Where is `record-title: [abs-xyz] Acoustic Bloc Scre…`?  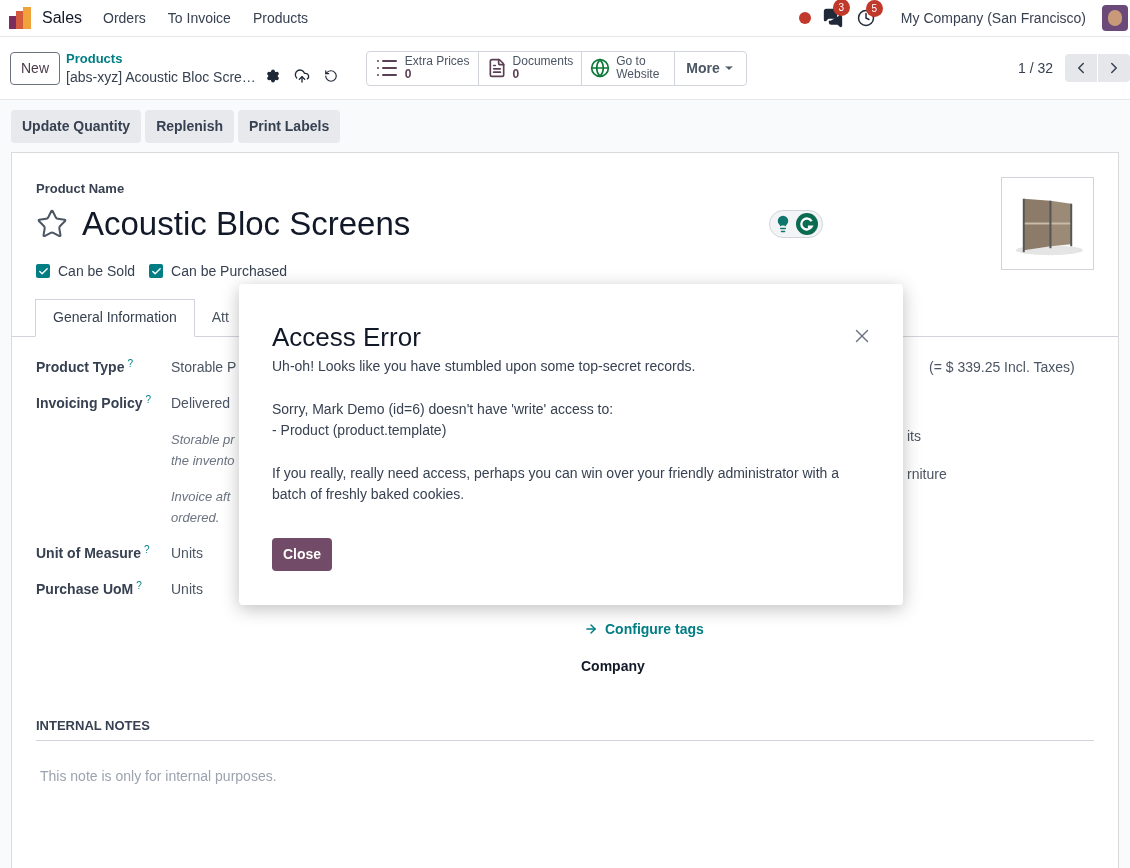 record-title: [abs-xyz] Acoustic Bloc Scre… is located at coordinates (161, 77).